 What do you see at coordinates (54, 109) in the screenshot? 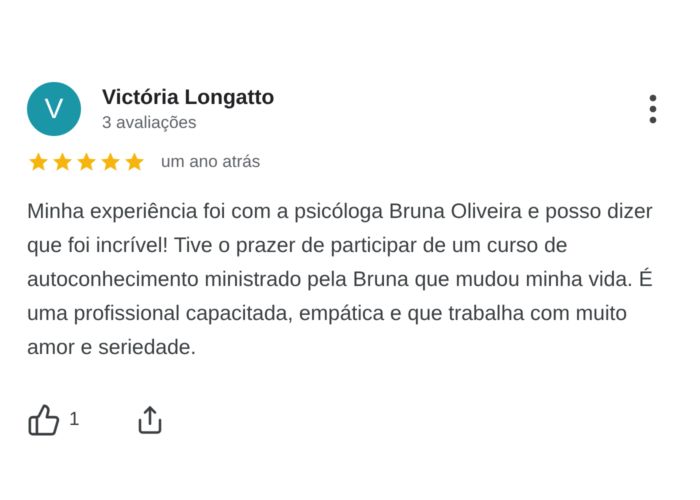
I see `avatar: V` at bounding box center [54, 109].